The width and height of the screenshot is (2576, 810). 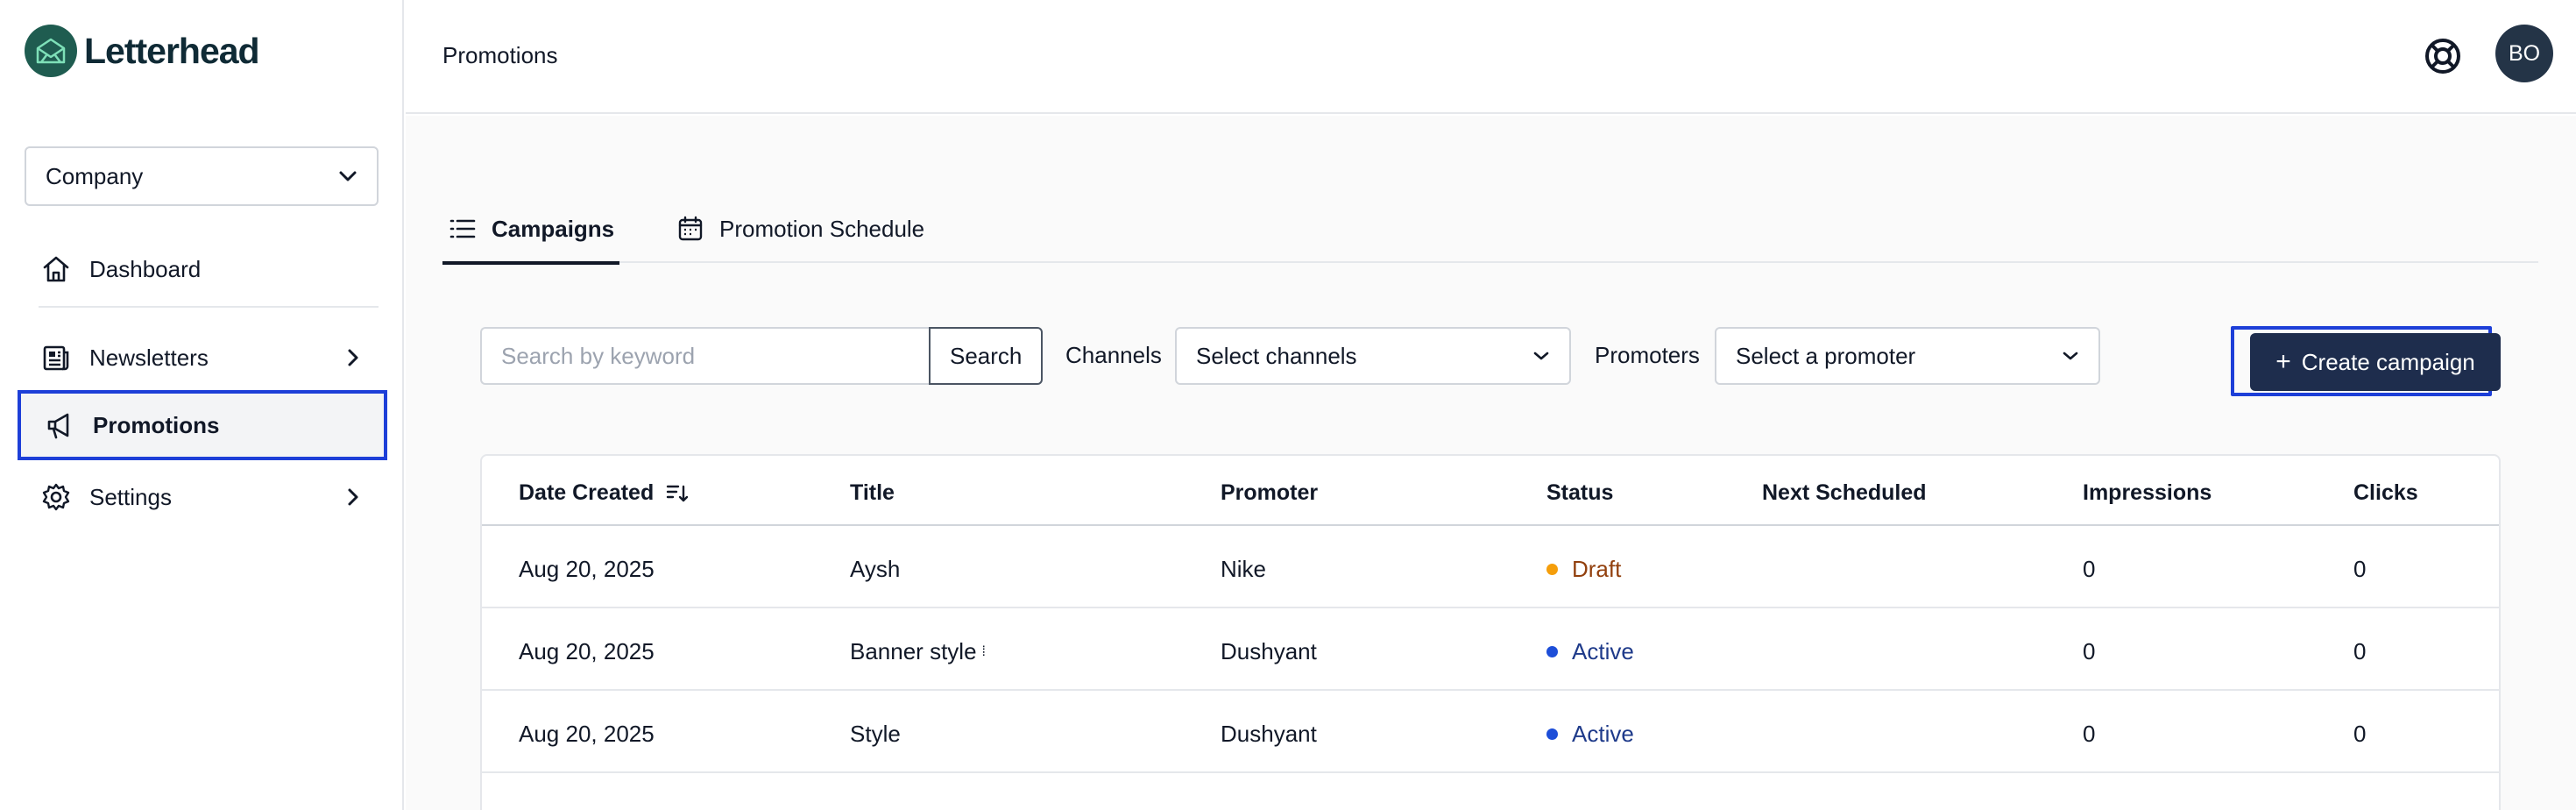 What do you see at coordinates (1647, 355) in the screenshot?
I see `promoters-label: Promoters` at bounding box center [1647, 355].